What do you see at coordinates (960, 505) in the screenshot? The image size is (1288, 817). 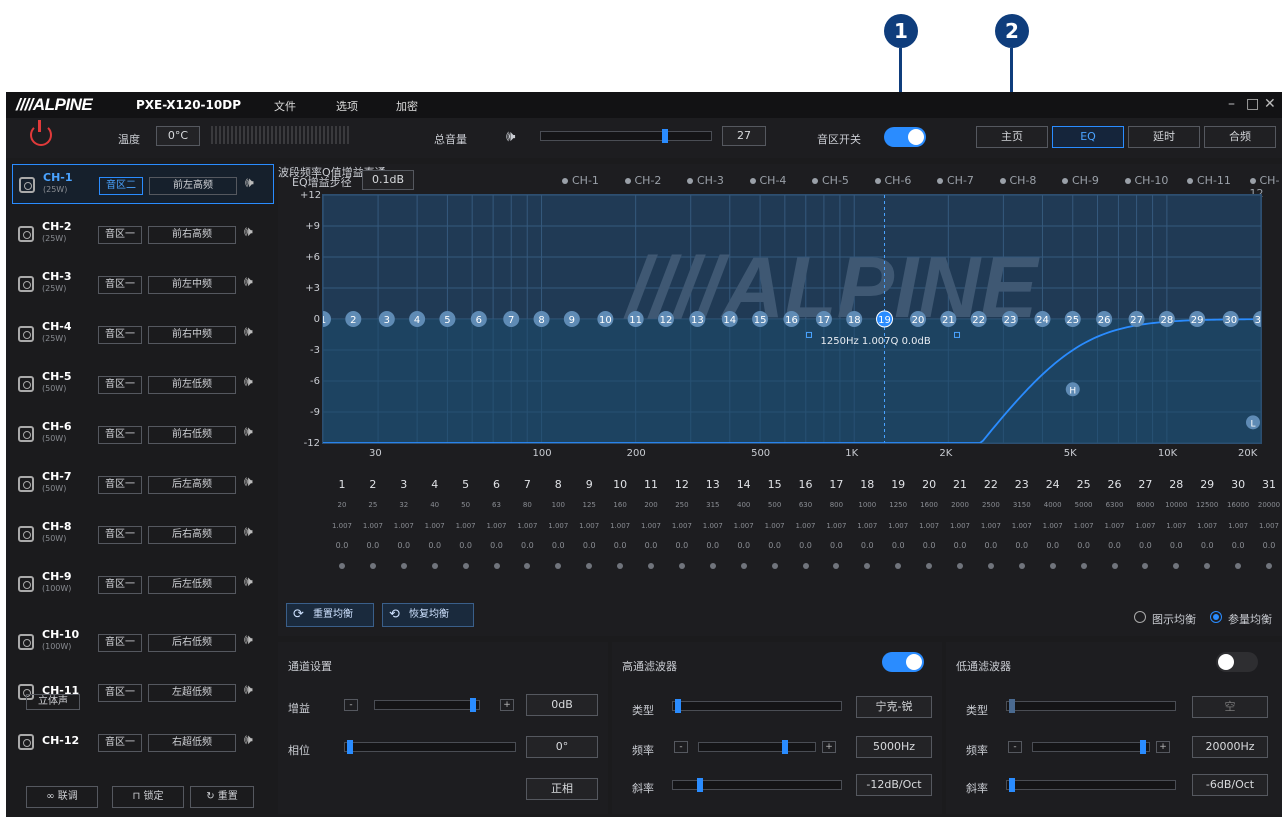 I see `band-frequency: 2000` at bounding box center [960, 505].